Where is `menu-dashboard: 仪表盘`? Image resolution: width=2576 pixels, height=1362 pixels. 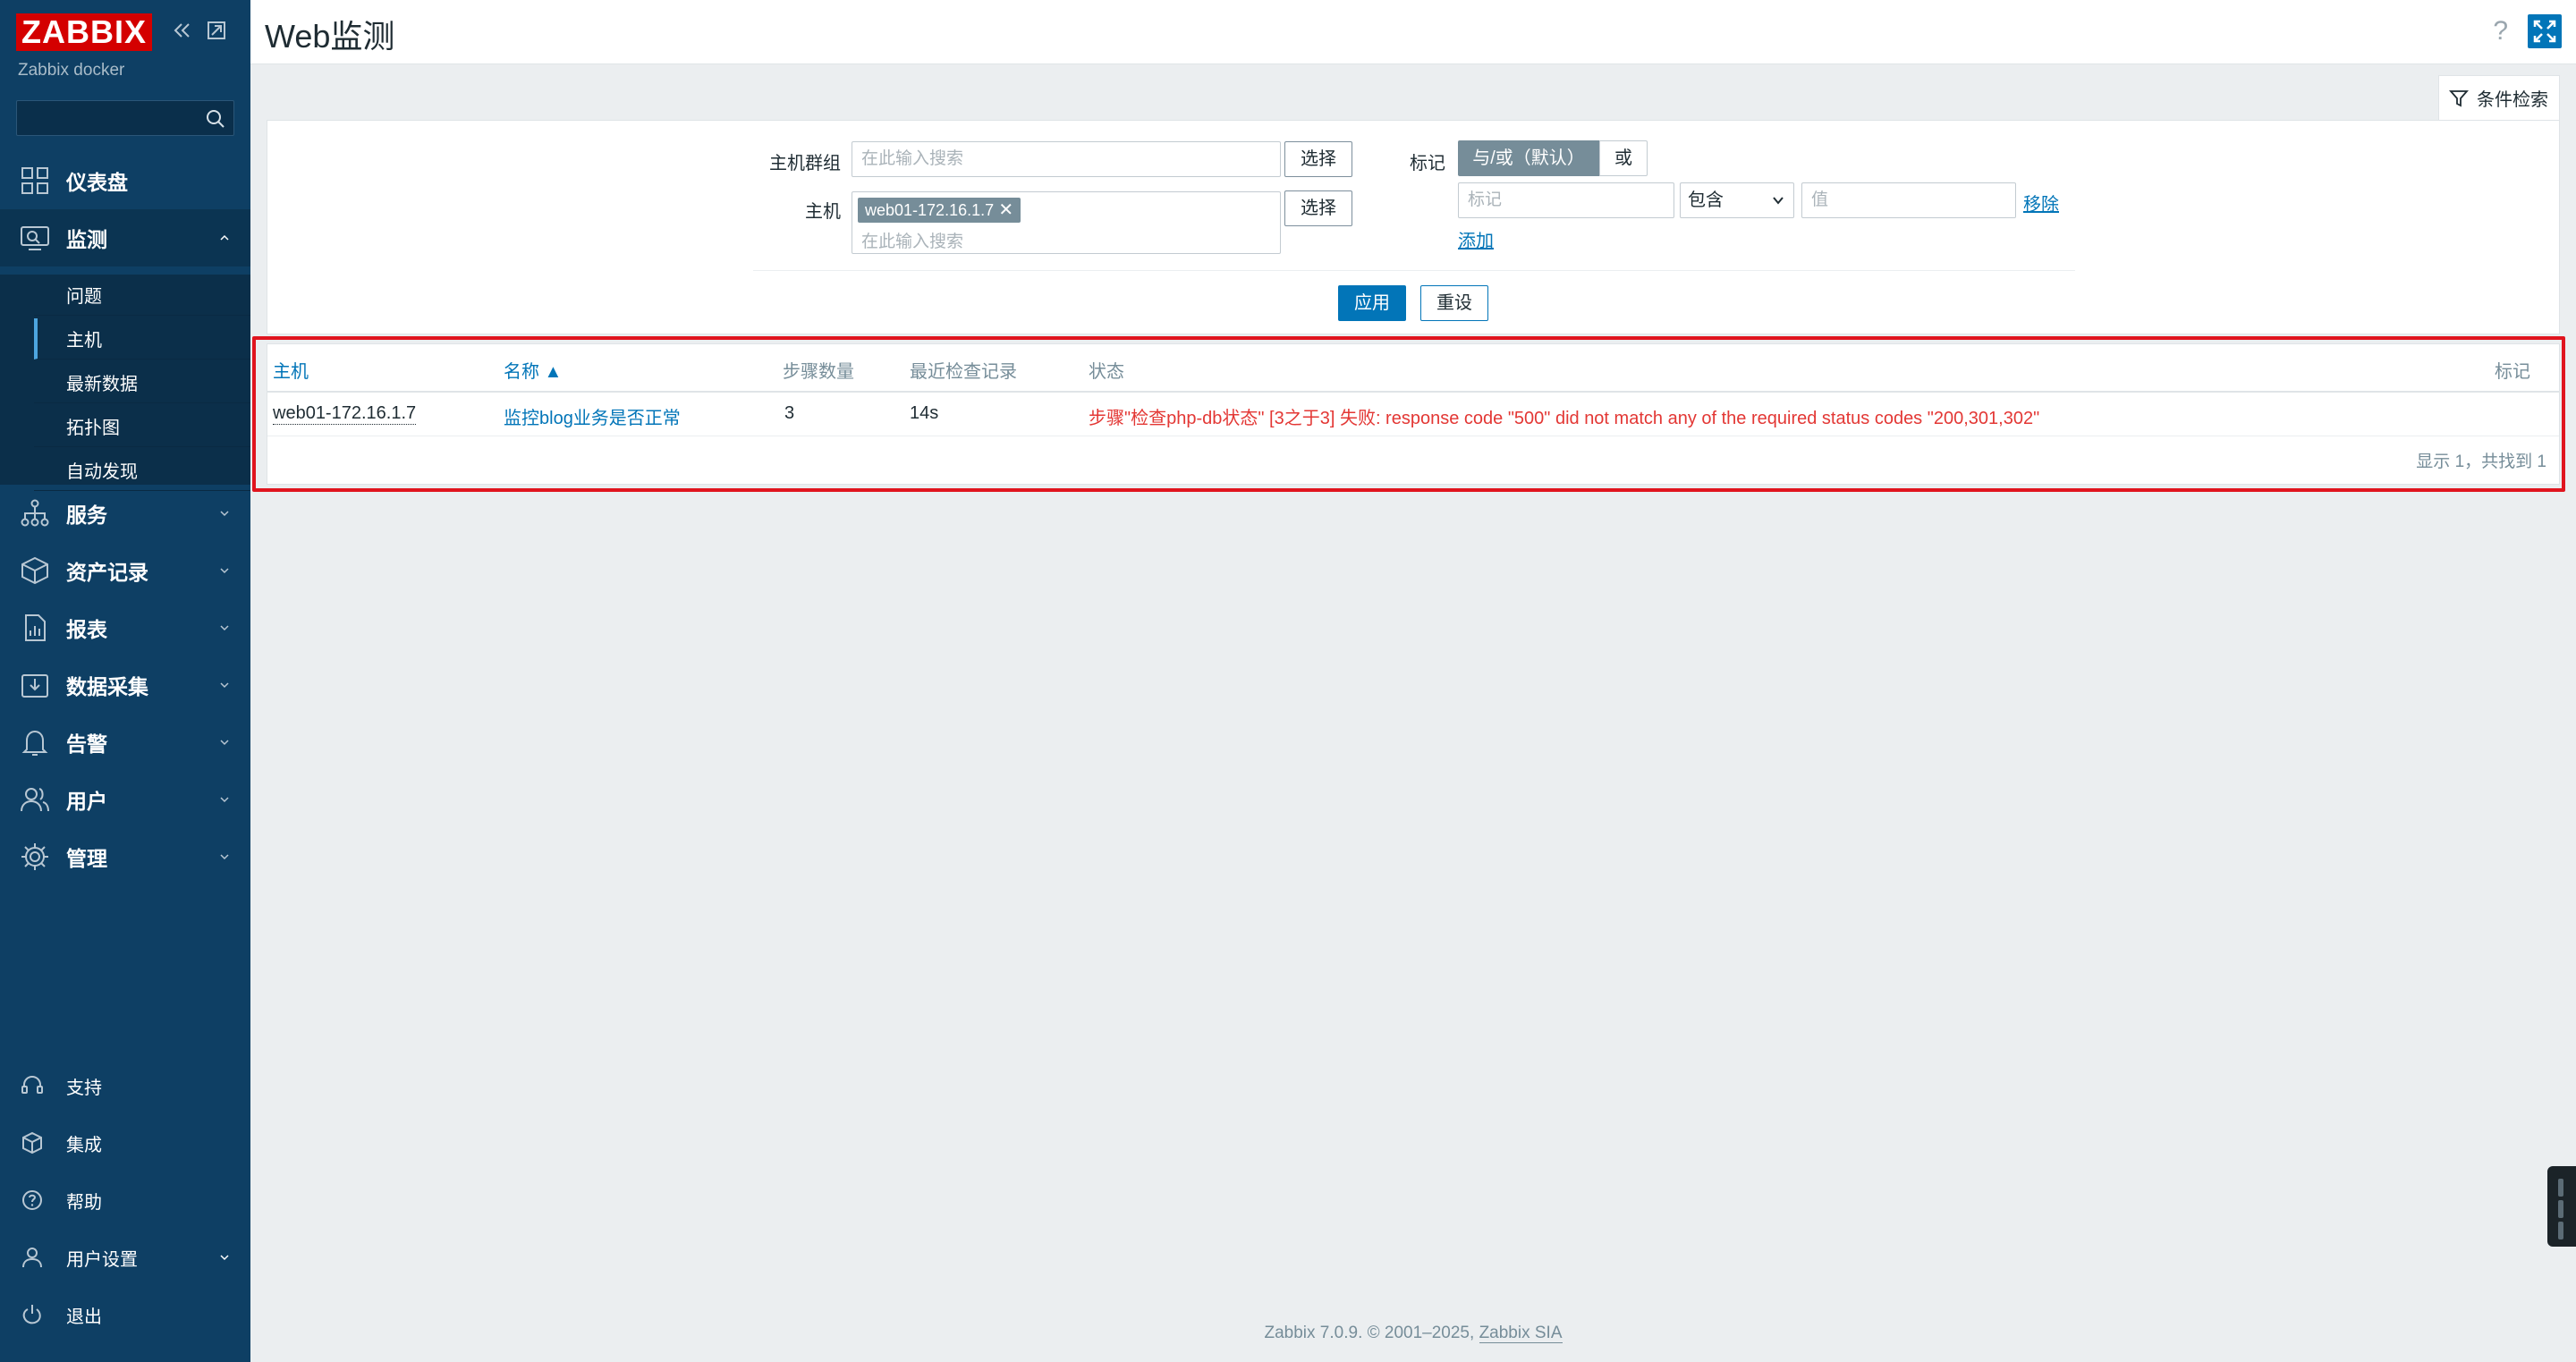 menu-dashboard: 仪表盘 is located at coordinates (125, 180).